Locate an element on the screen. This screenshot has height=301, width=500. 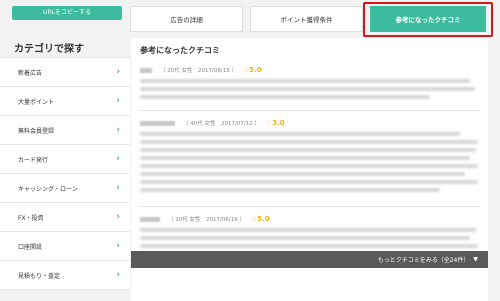
review-item: （ 20代 女性 2017/06/16 ） ☆5.0 is located at coordinates (310, 235).